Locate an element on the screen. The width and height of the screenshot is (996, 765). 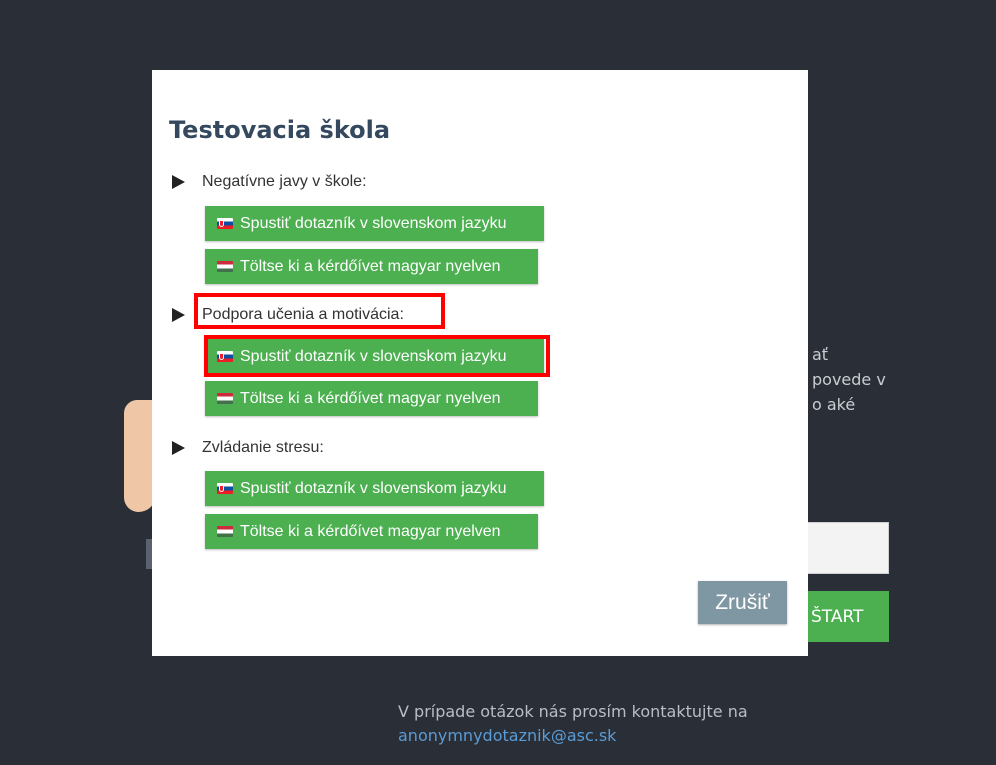
code-input is located at coordinates (847, 548).